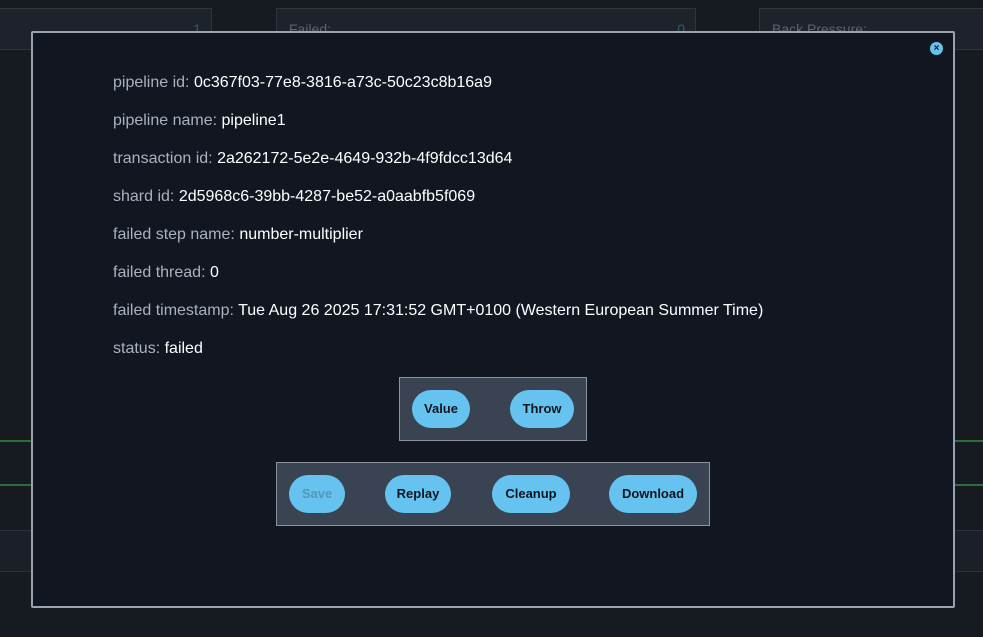  Describe the element at coordinates (301, 234) in the screenshot. I see `field-value: number-multiplier` at that location.